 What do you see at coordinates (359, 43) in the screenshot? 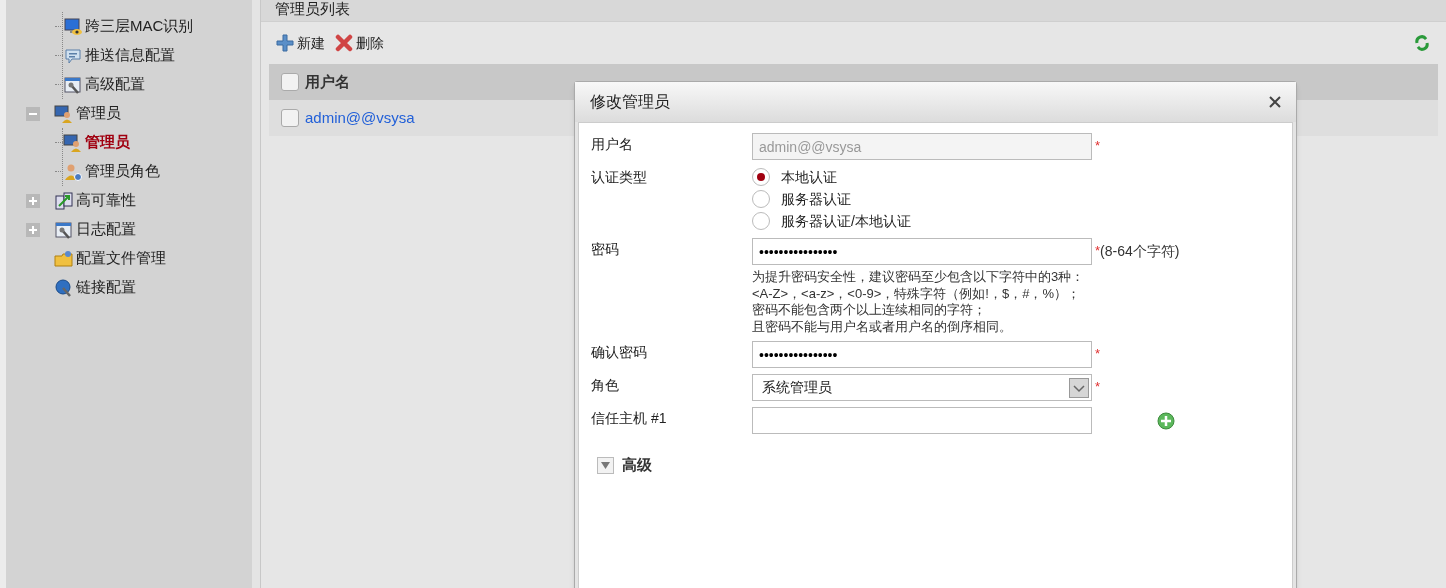
I see `toolbar-button: 删除` at bounding box center [359, 43].